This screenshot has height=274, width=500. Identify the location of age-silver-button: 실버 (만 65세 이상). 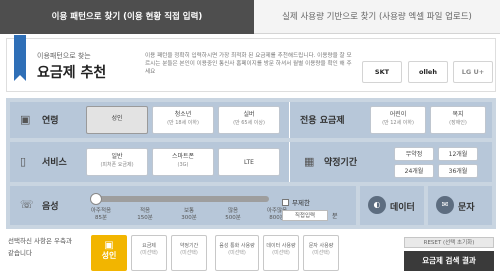
(249, 120).